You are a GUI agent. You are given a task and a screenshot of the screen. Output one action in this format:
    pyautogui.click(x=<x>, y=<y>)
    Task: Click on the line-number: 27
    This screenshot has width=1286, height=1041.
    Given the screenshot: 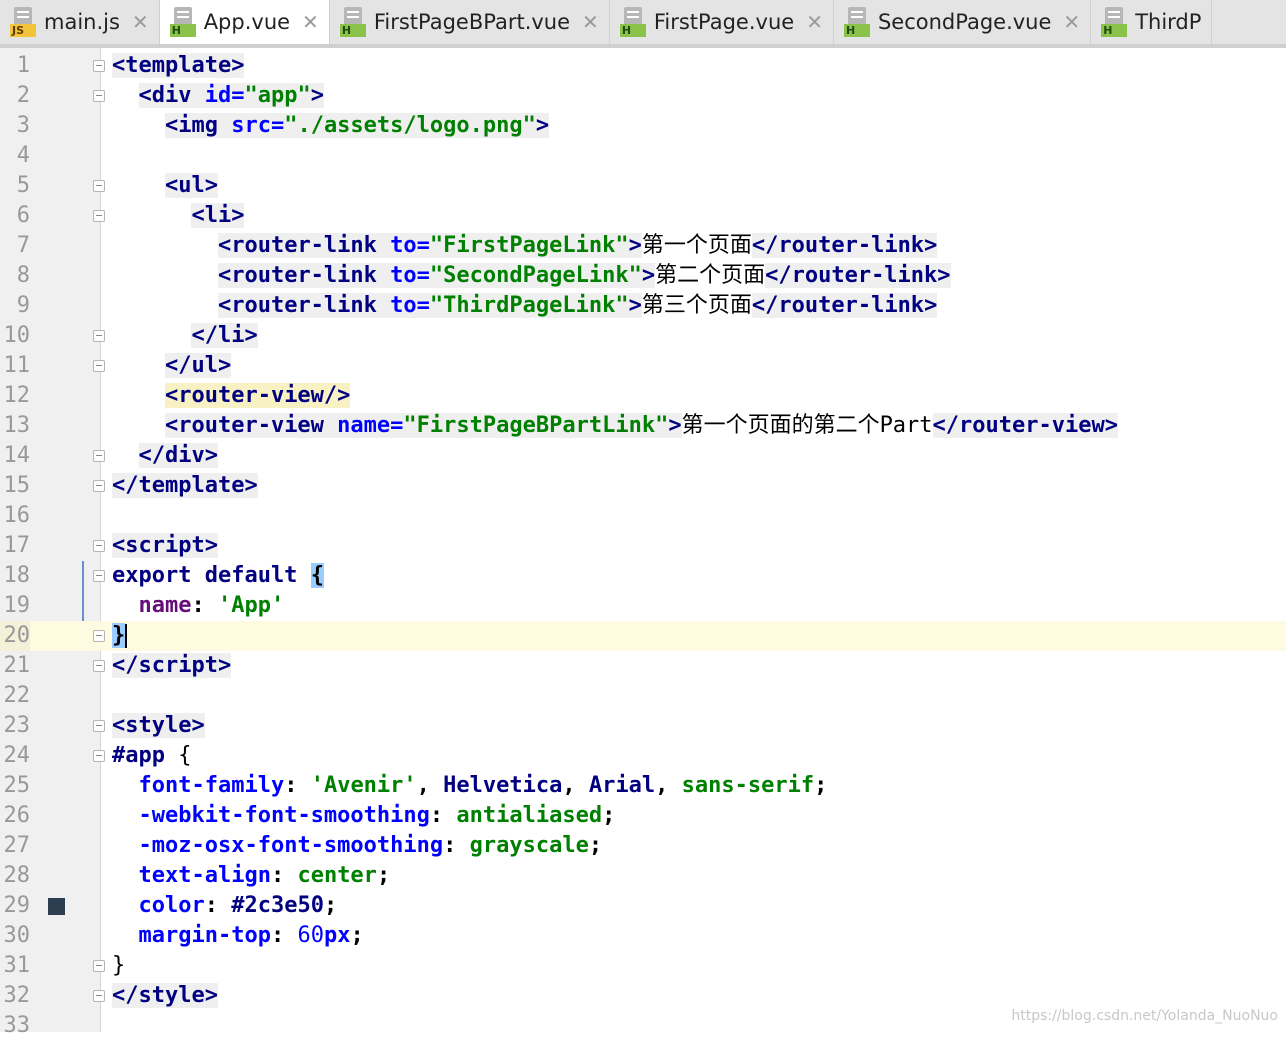 What is the action you would take?
    pyautogui.click(x=17, y=845)
    